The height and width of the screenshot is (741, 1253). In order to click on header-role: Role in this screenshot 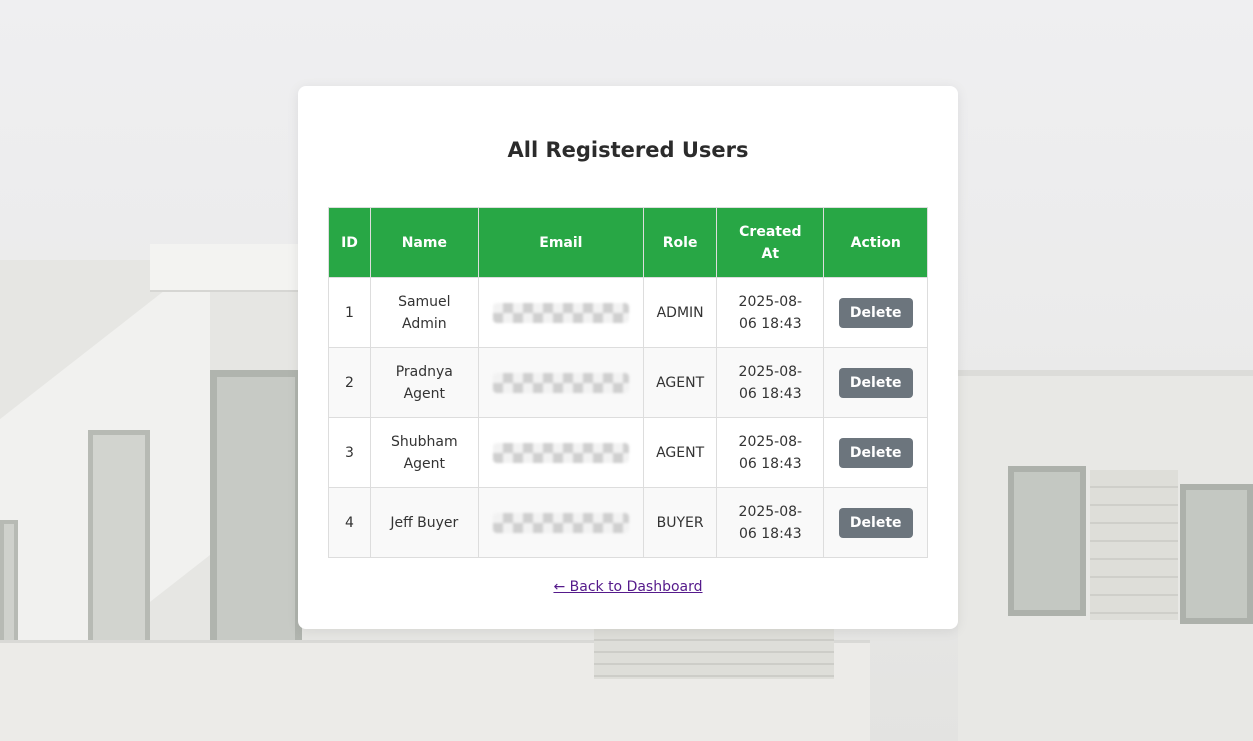, I will do `click(680, 242)`.